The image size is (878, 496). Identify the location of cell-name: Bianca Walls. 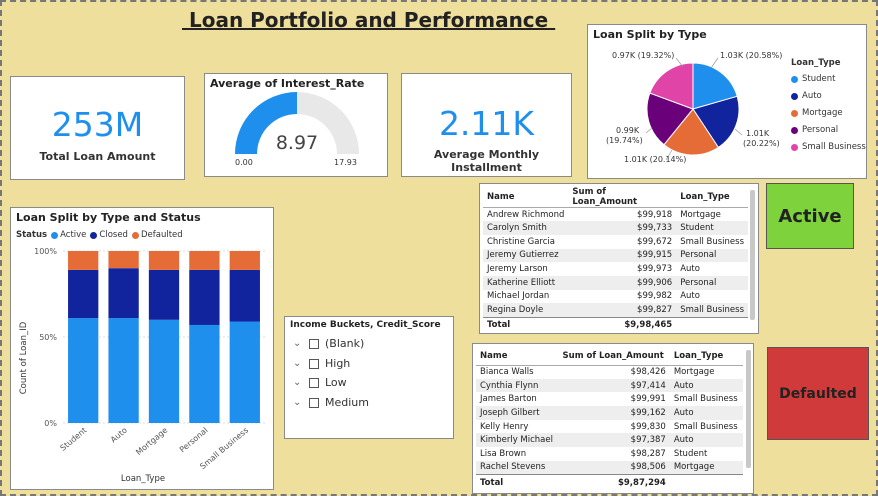
(507, 372).